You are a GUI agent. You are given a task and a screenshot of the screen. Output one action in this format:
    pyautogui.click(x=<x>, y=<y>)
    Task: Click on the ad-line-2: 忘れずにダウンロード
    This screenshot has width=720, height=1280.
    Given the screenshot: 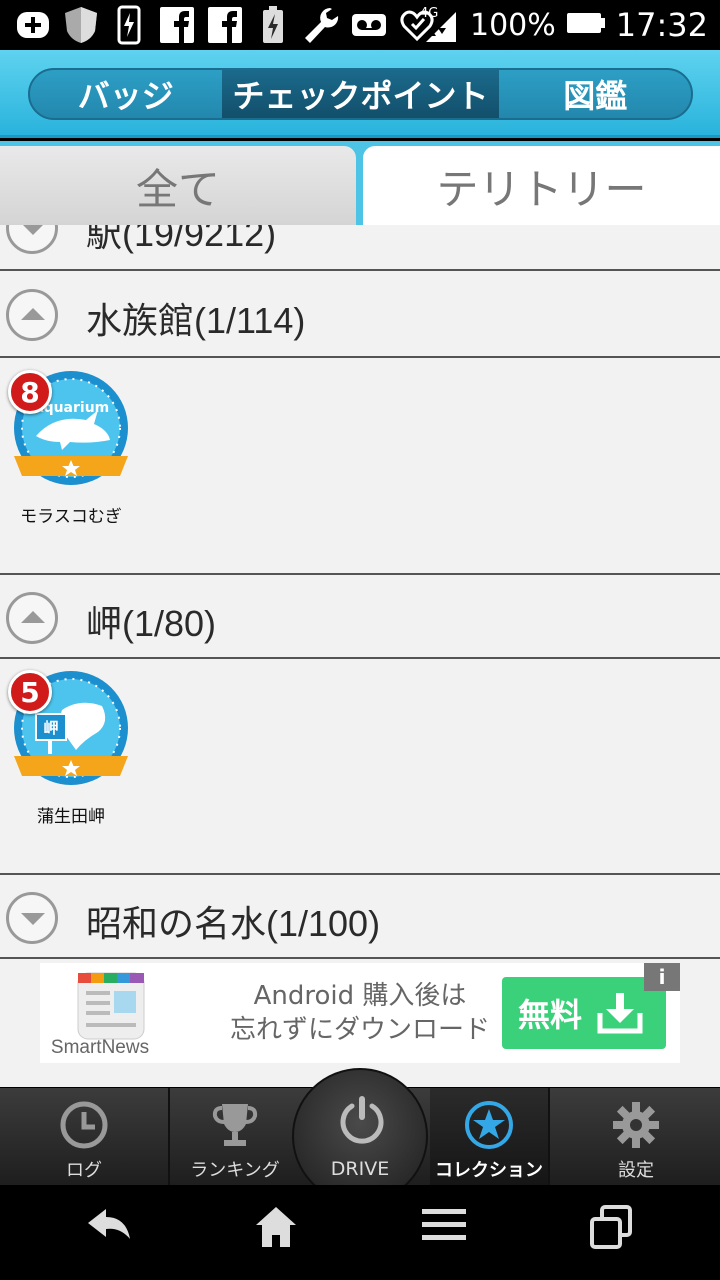 What is the action you would take?
    pyautogui.click(x=359, y=1030)
    